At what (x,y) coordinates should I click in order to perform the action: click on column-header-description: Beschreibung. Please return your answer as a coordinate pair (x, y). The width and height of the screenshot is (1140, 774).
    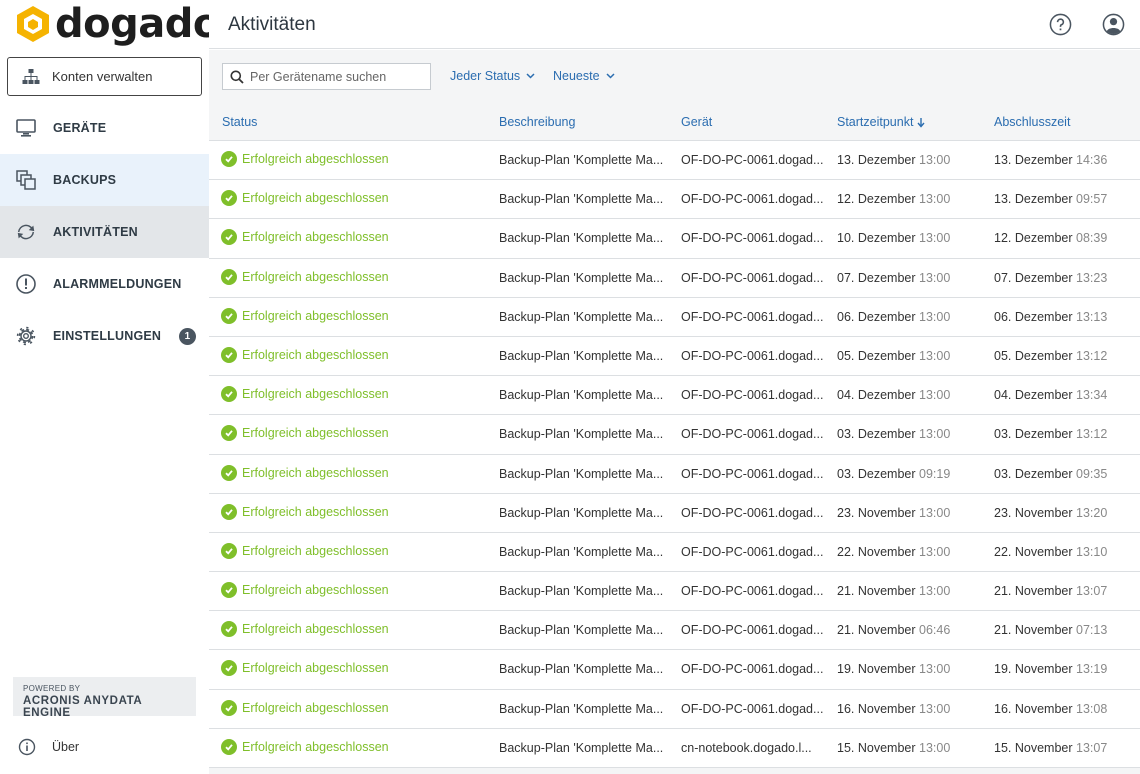
    Looking at the image, I should click on (537, 122).